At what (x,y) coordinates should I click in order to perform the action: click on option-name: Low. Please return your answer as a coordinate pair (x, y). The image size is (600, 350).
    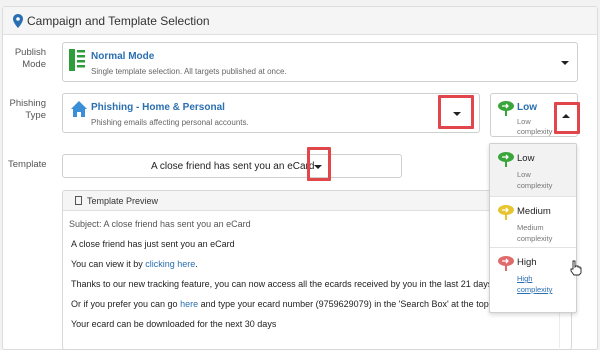
    Looking at the image, I should click on (526, 158).